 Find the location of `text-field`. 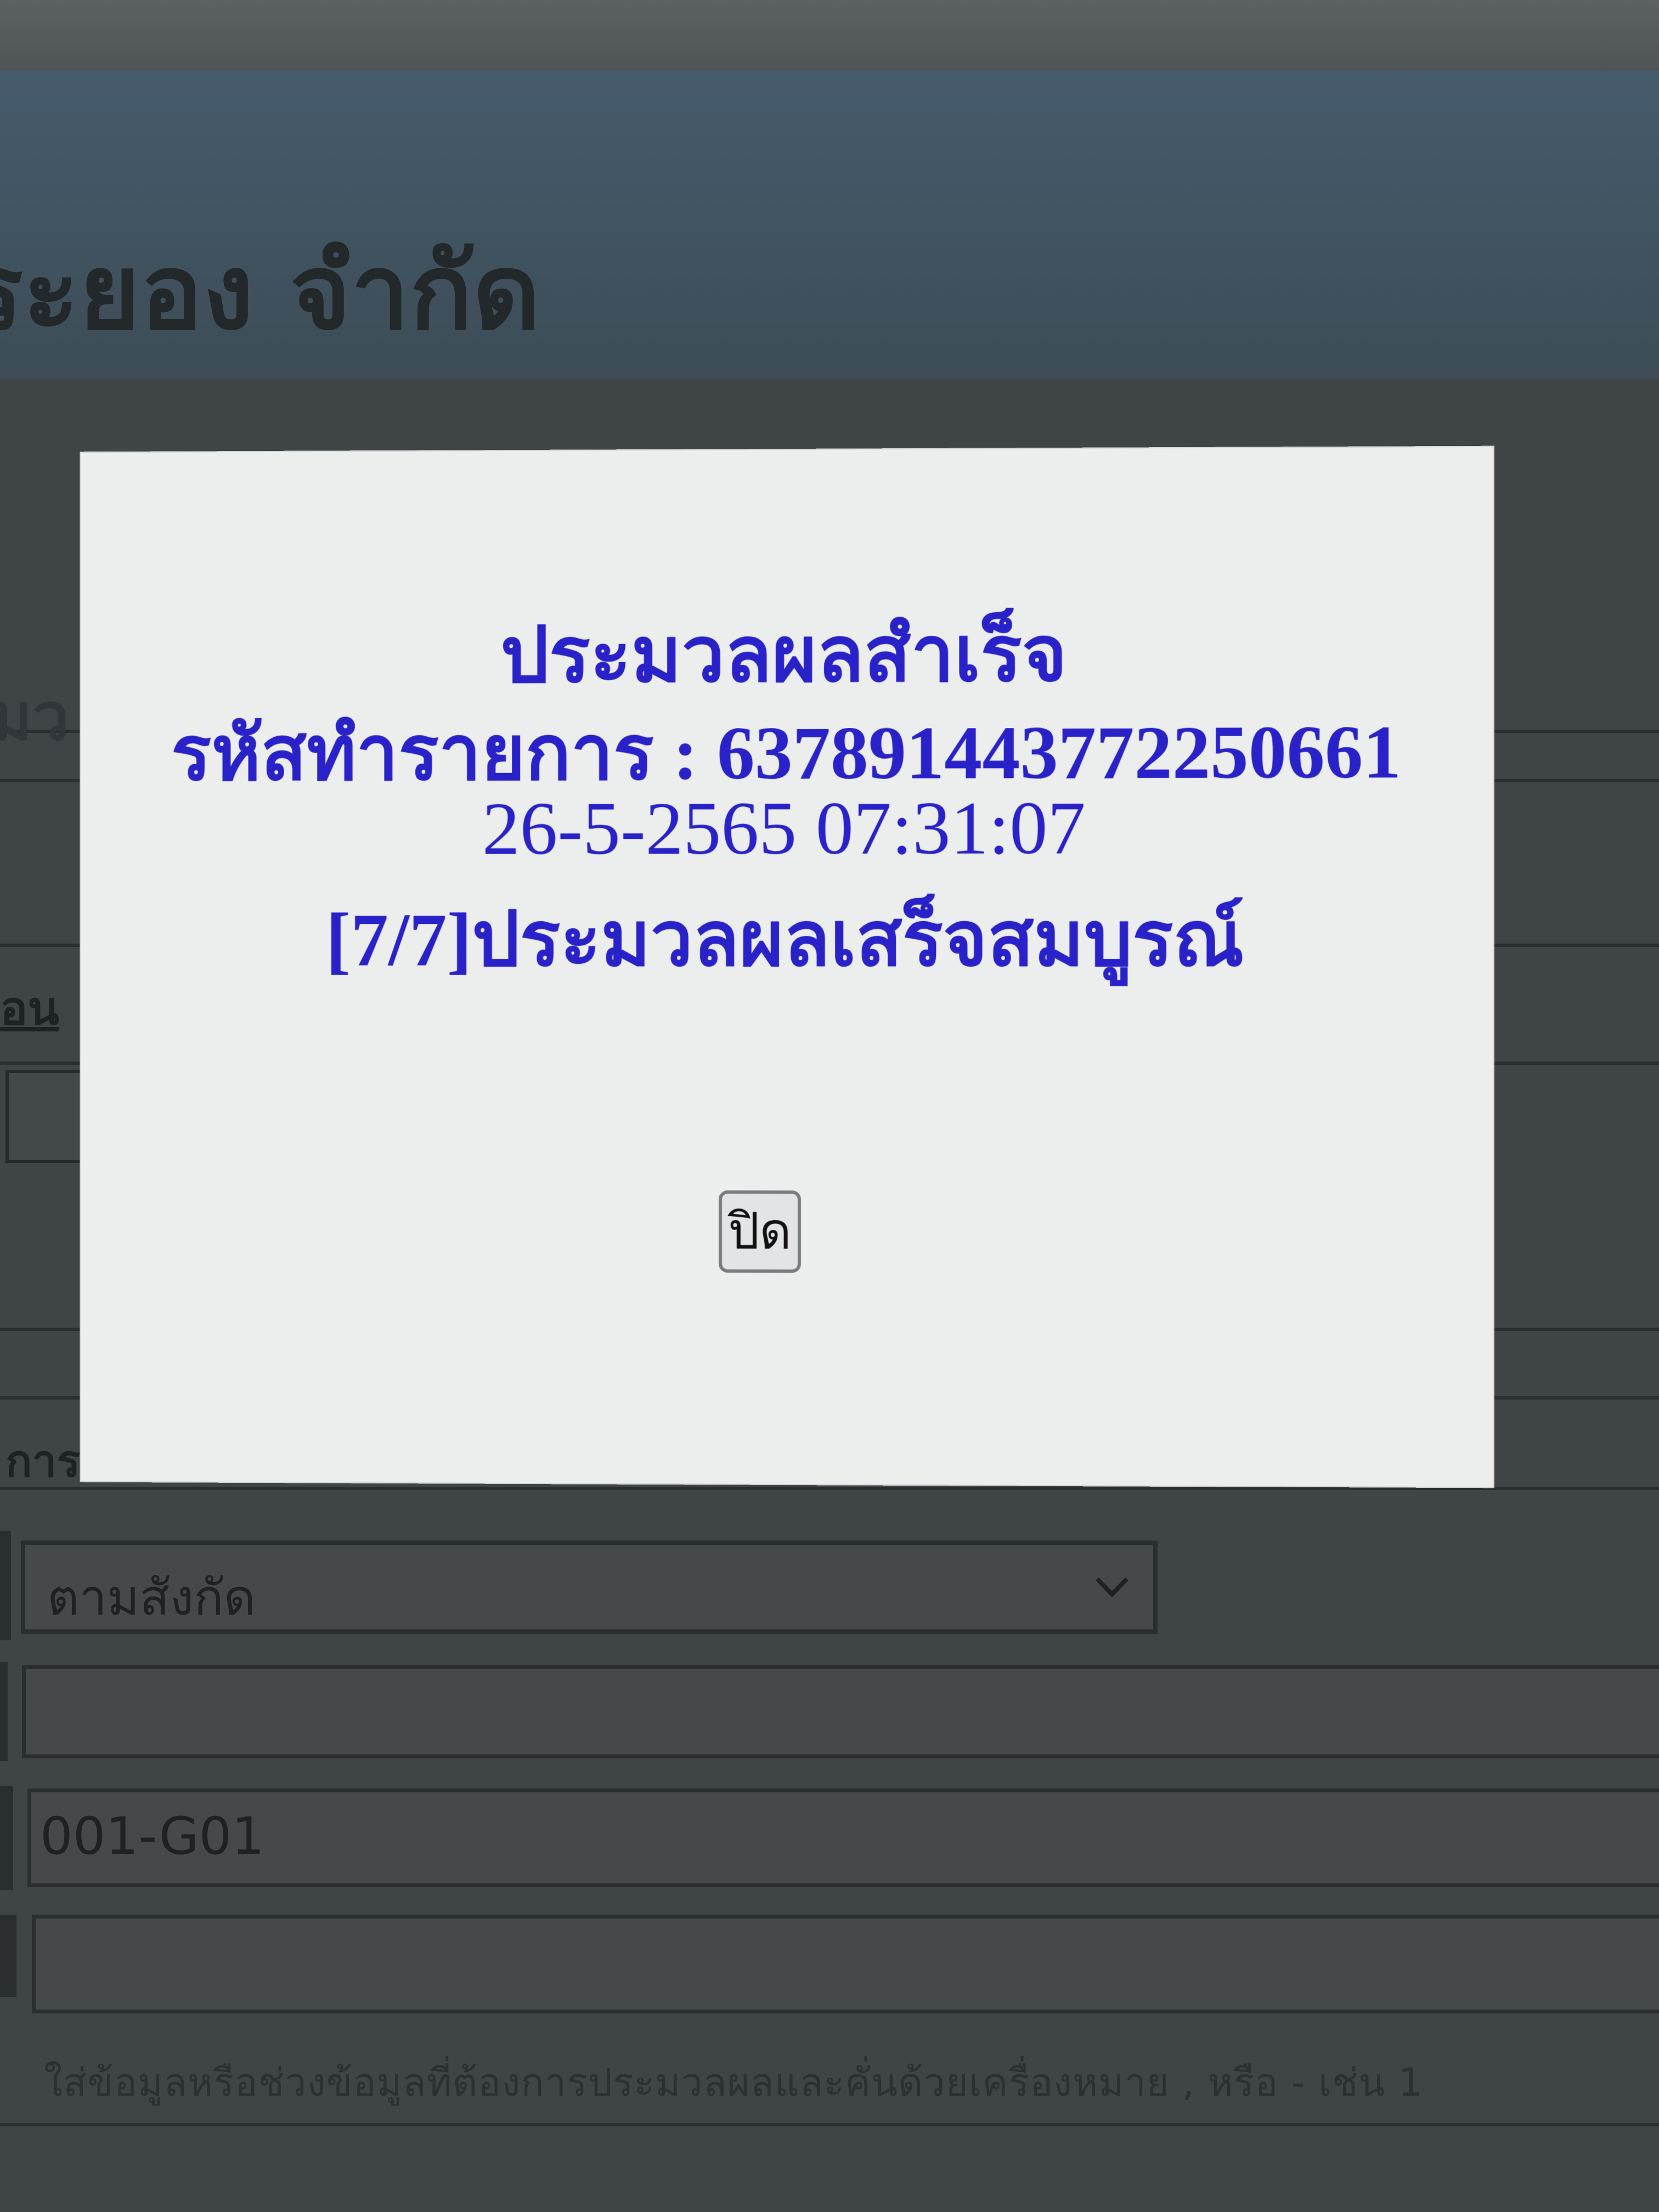

text-field is located at coordinates (840, 1712).